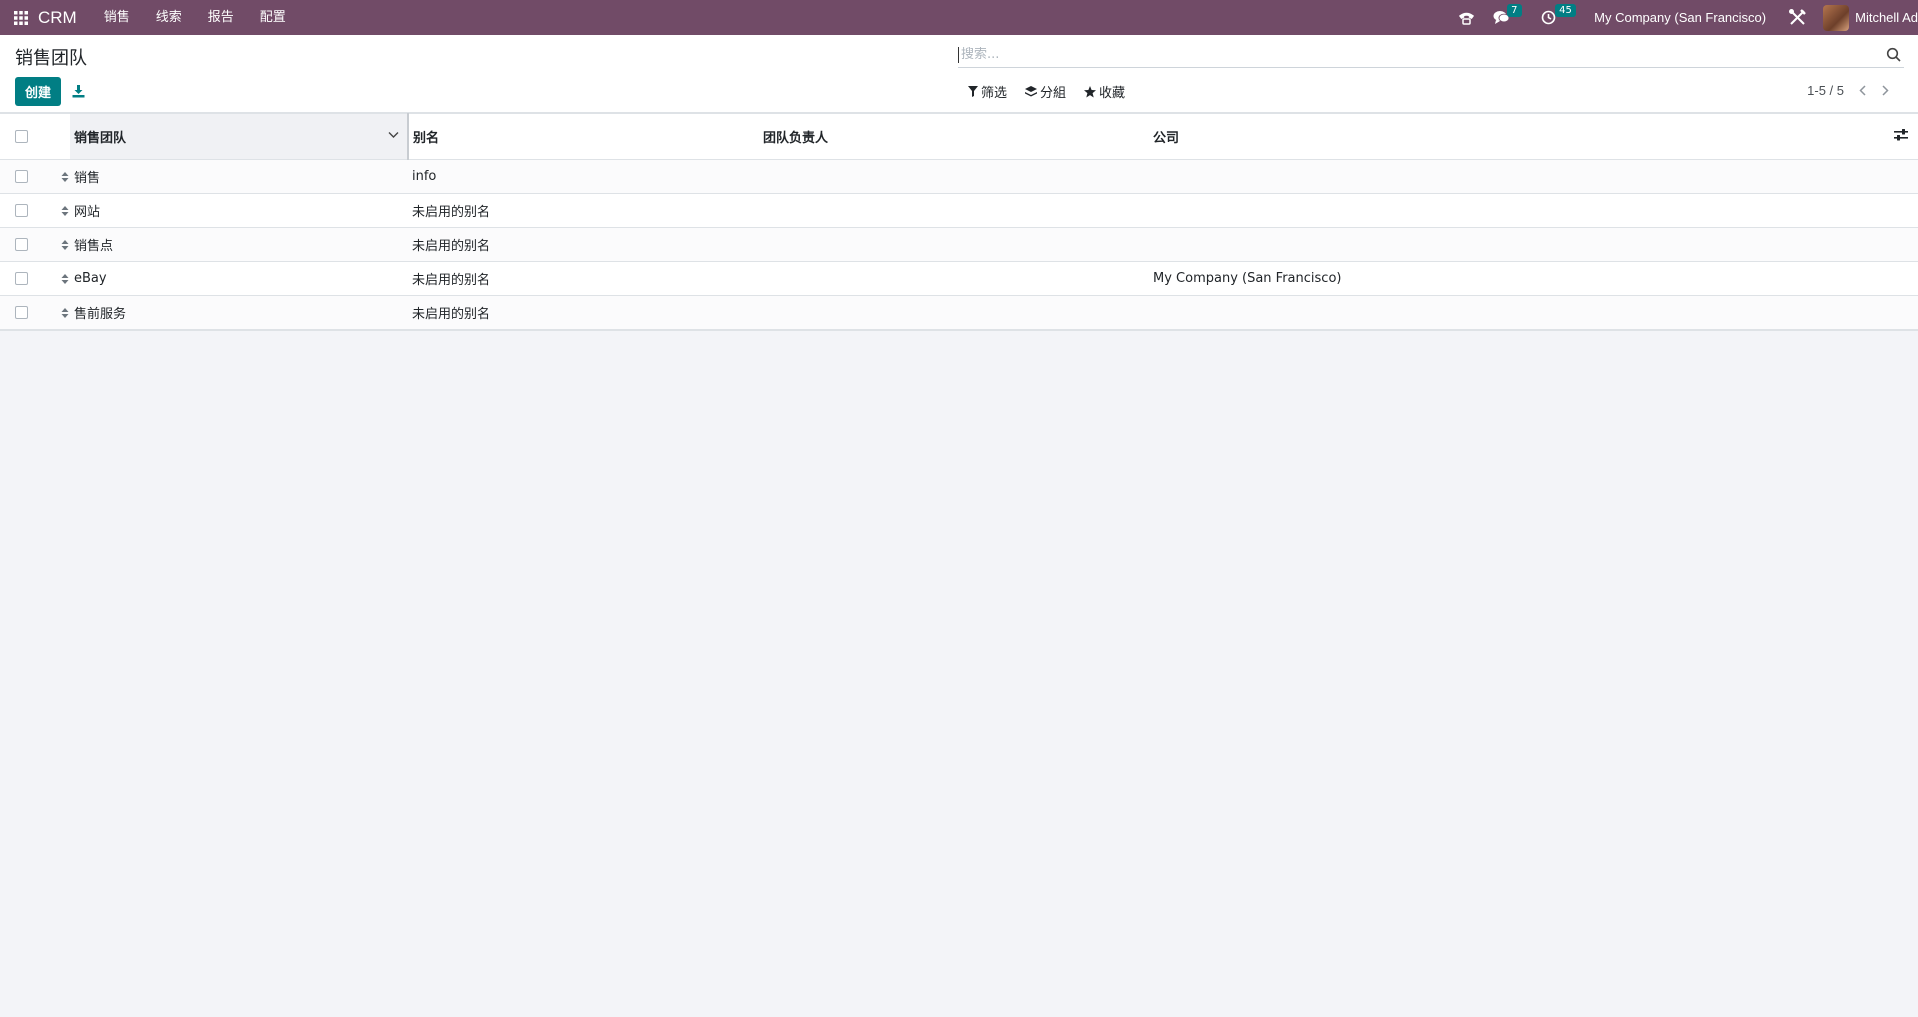  Describe the element at coordinates (78, 91) in the screenshot. I see `download-icon` at that location.